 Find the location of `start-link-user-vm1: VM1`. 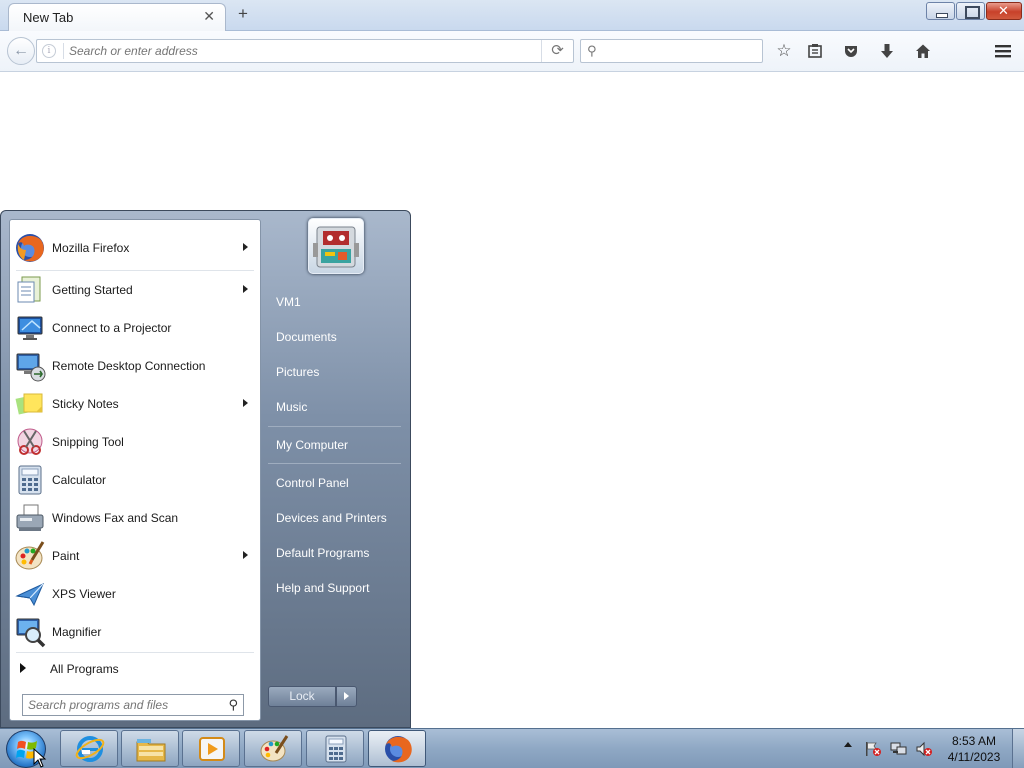

start-link-user-vm1: VM1 is located at coordinates (336, 302).